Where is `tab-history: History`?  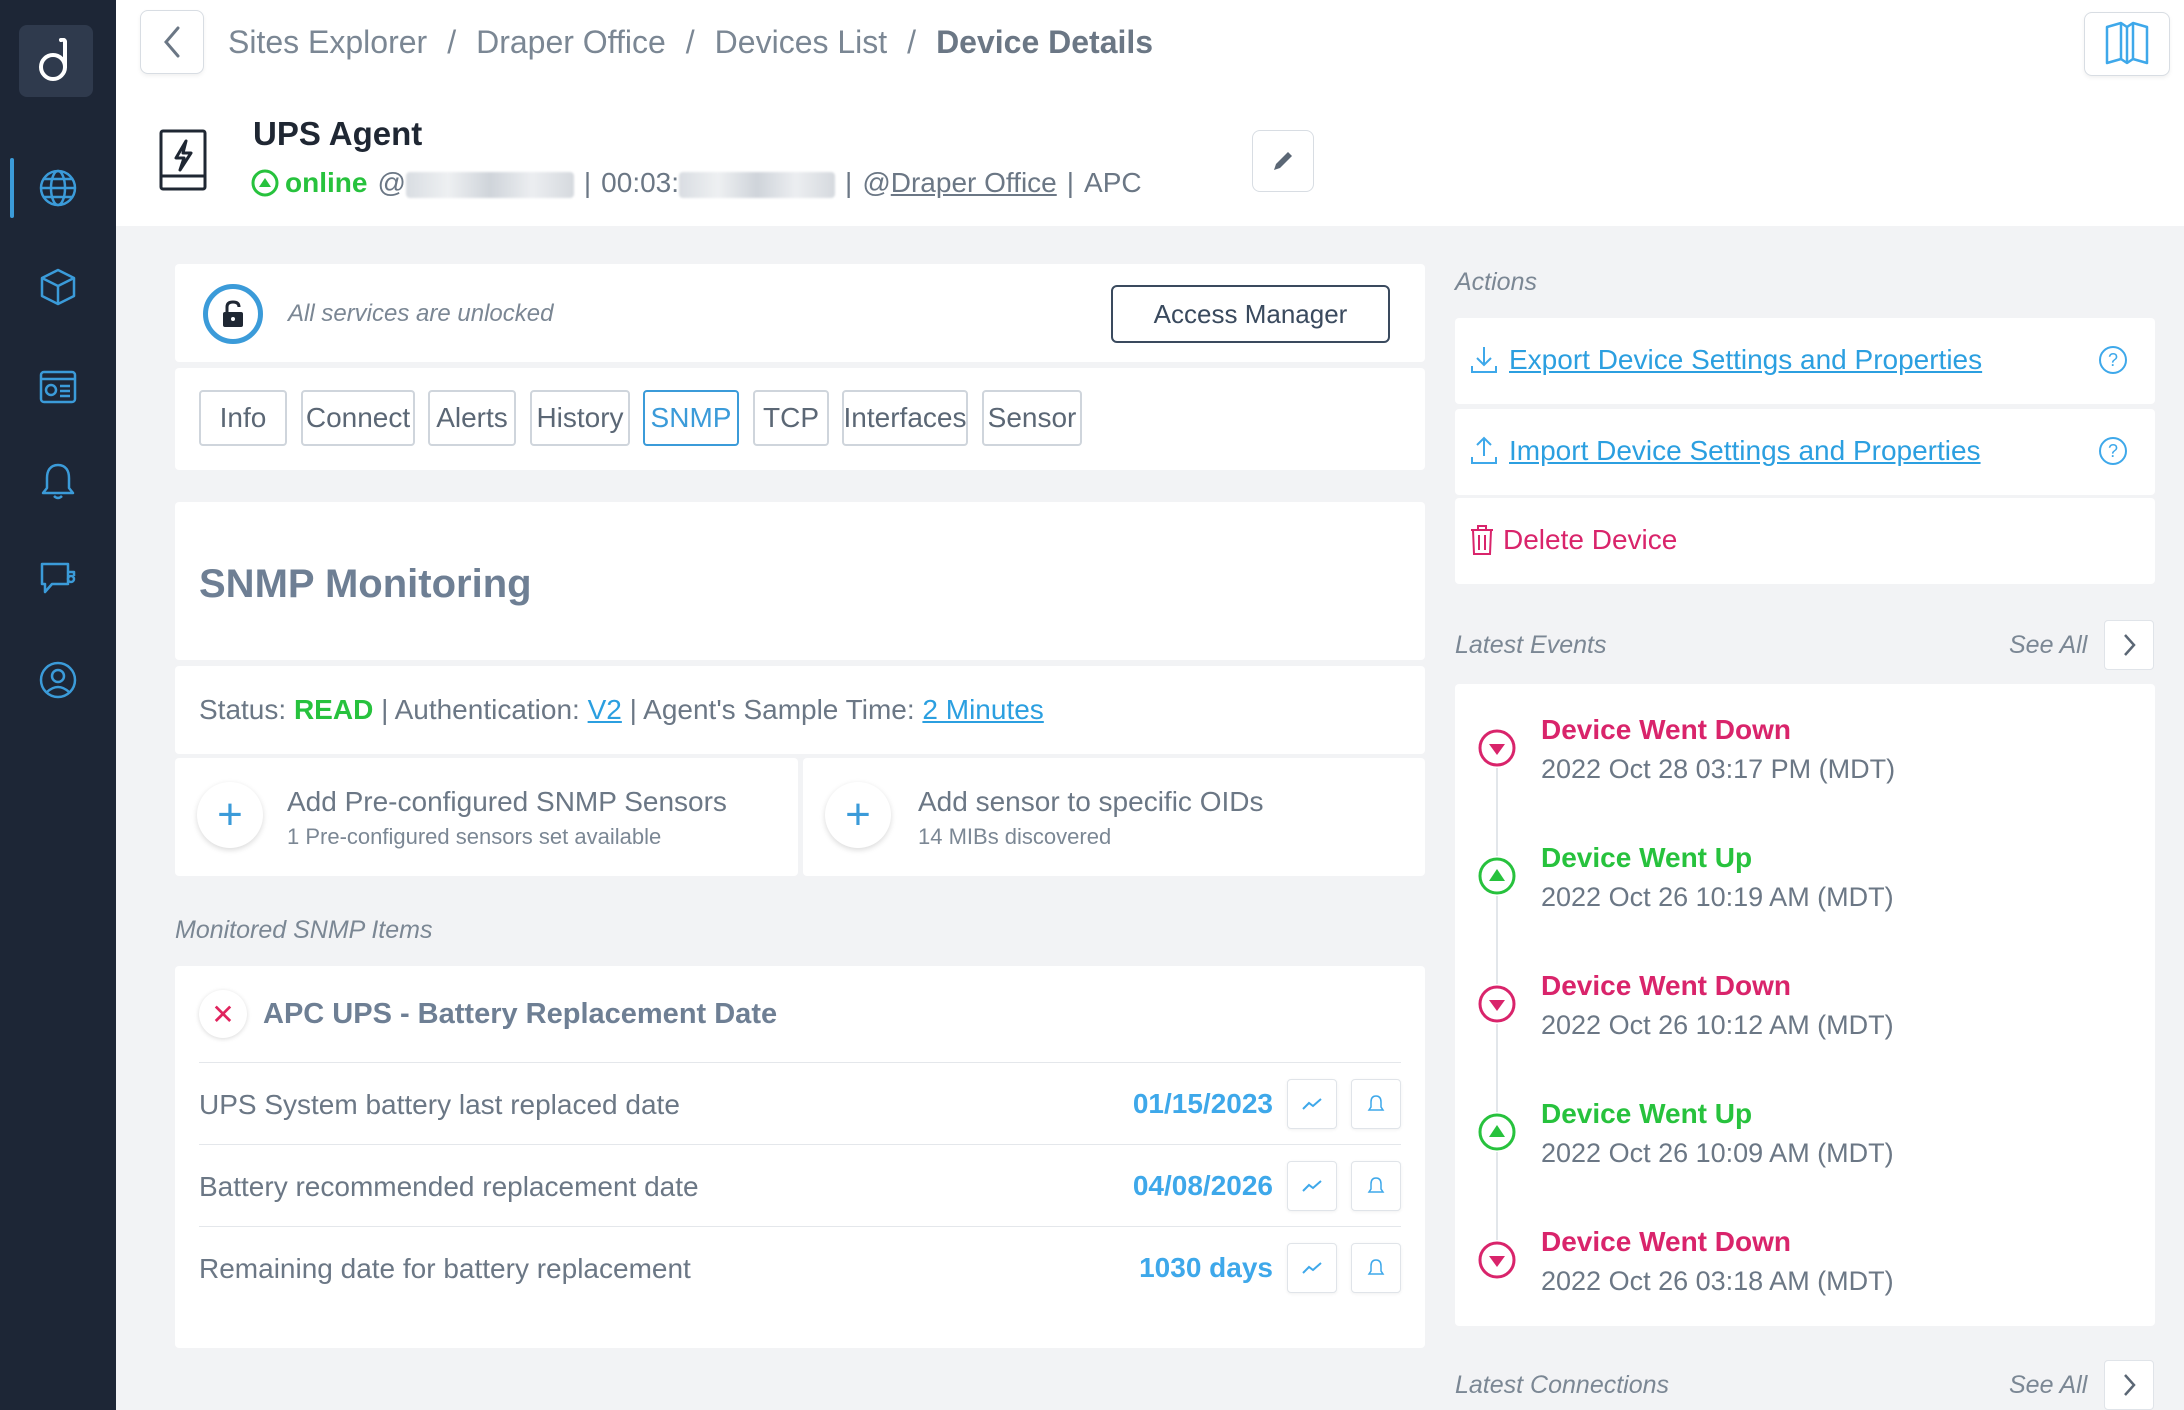
tab-history: History is located at coordinates (580, 418).